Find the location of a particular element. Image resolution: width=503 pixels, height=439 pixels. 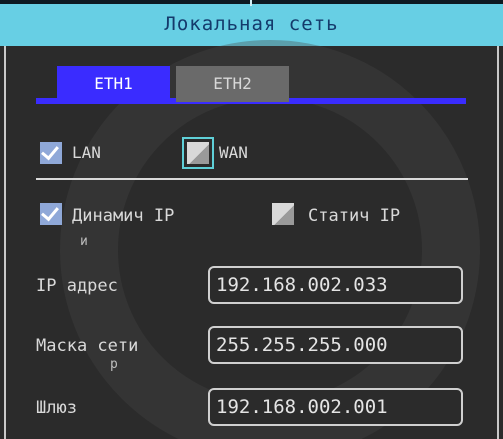

window-title-bar: Локальная сеть is located at coordinates (251, 23).